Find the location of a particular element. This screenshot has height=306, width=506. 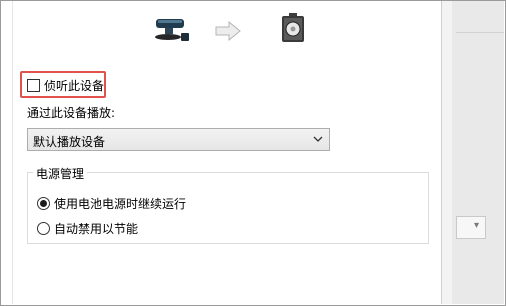

chevron-down-icon: ▾ is located at coordinates (476, 225).